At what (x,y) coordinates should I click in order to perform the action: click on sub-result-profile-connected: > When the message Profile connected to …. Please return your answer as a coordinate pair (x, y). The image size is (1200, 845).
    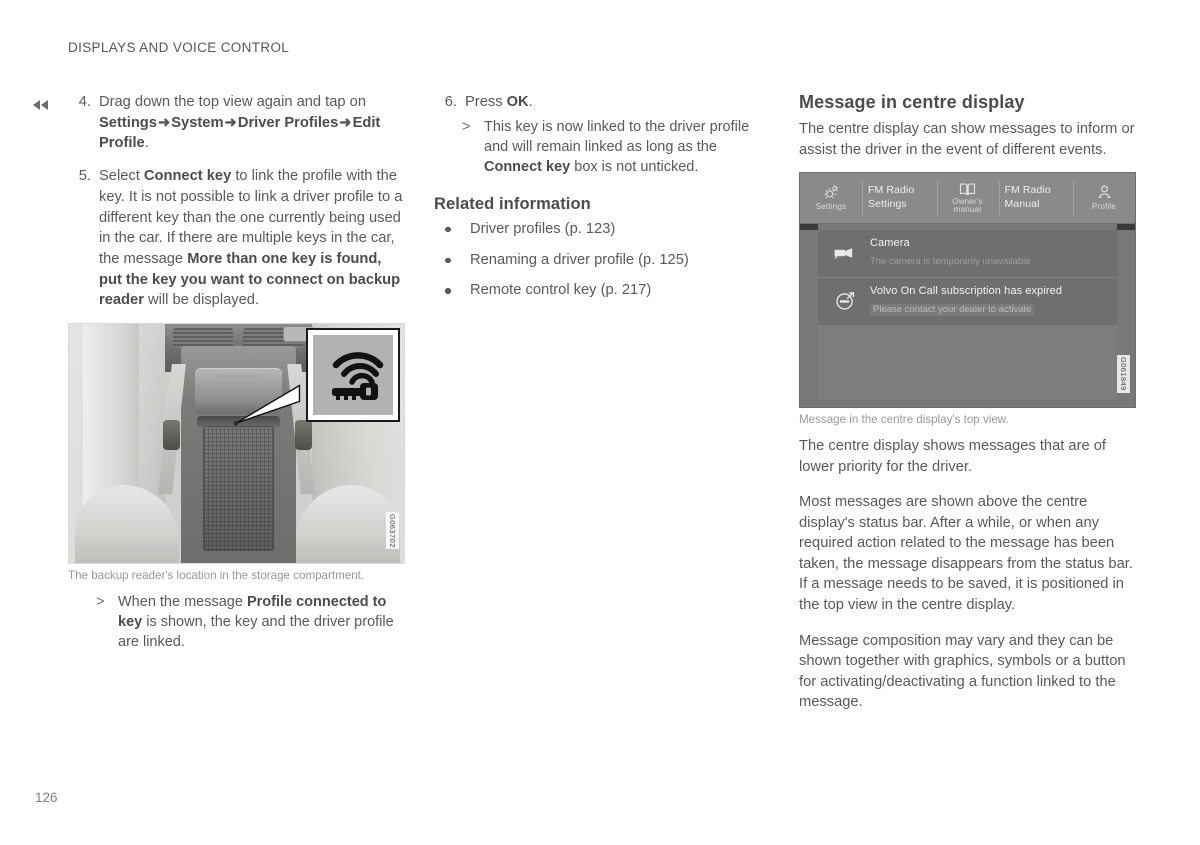
    Looking at the image, I should click on (252, 622).